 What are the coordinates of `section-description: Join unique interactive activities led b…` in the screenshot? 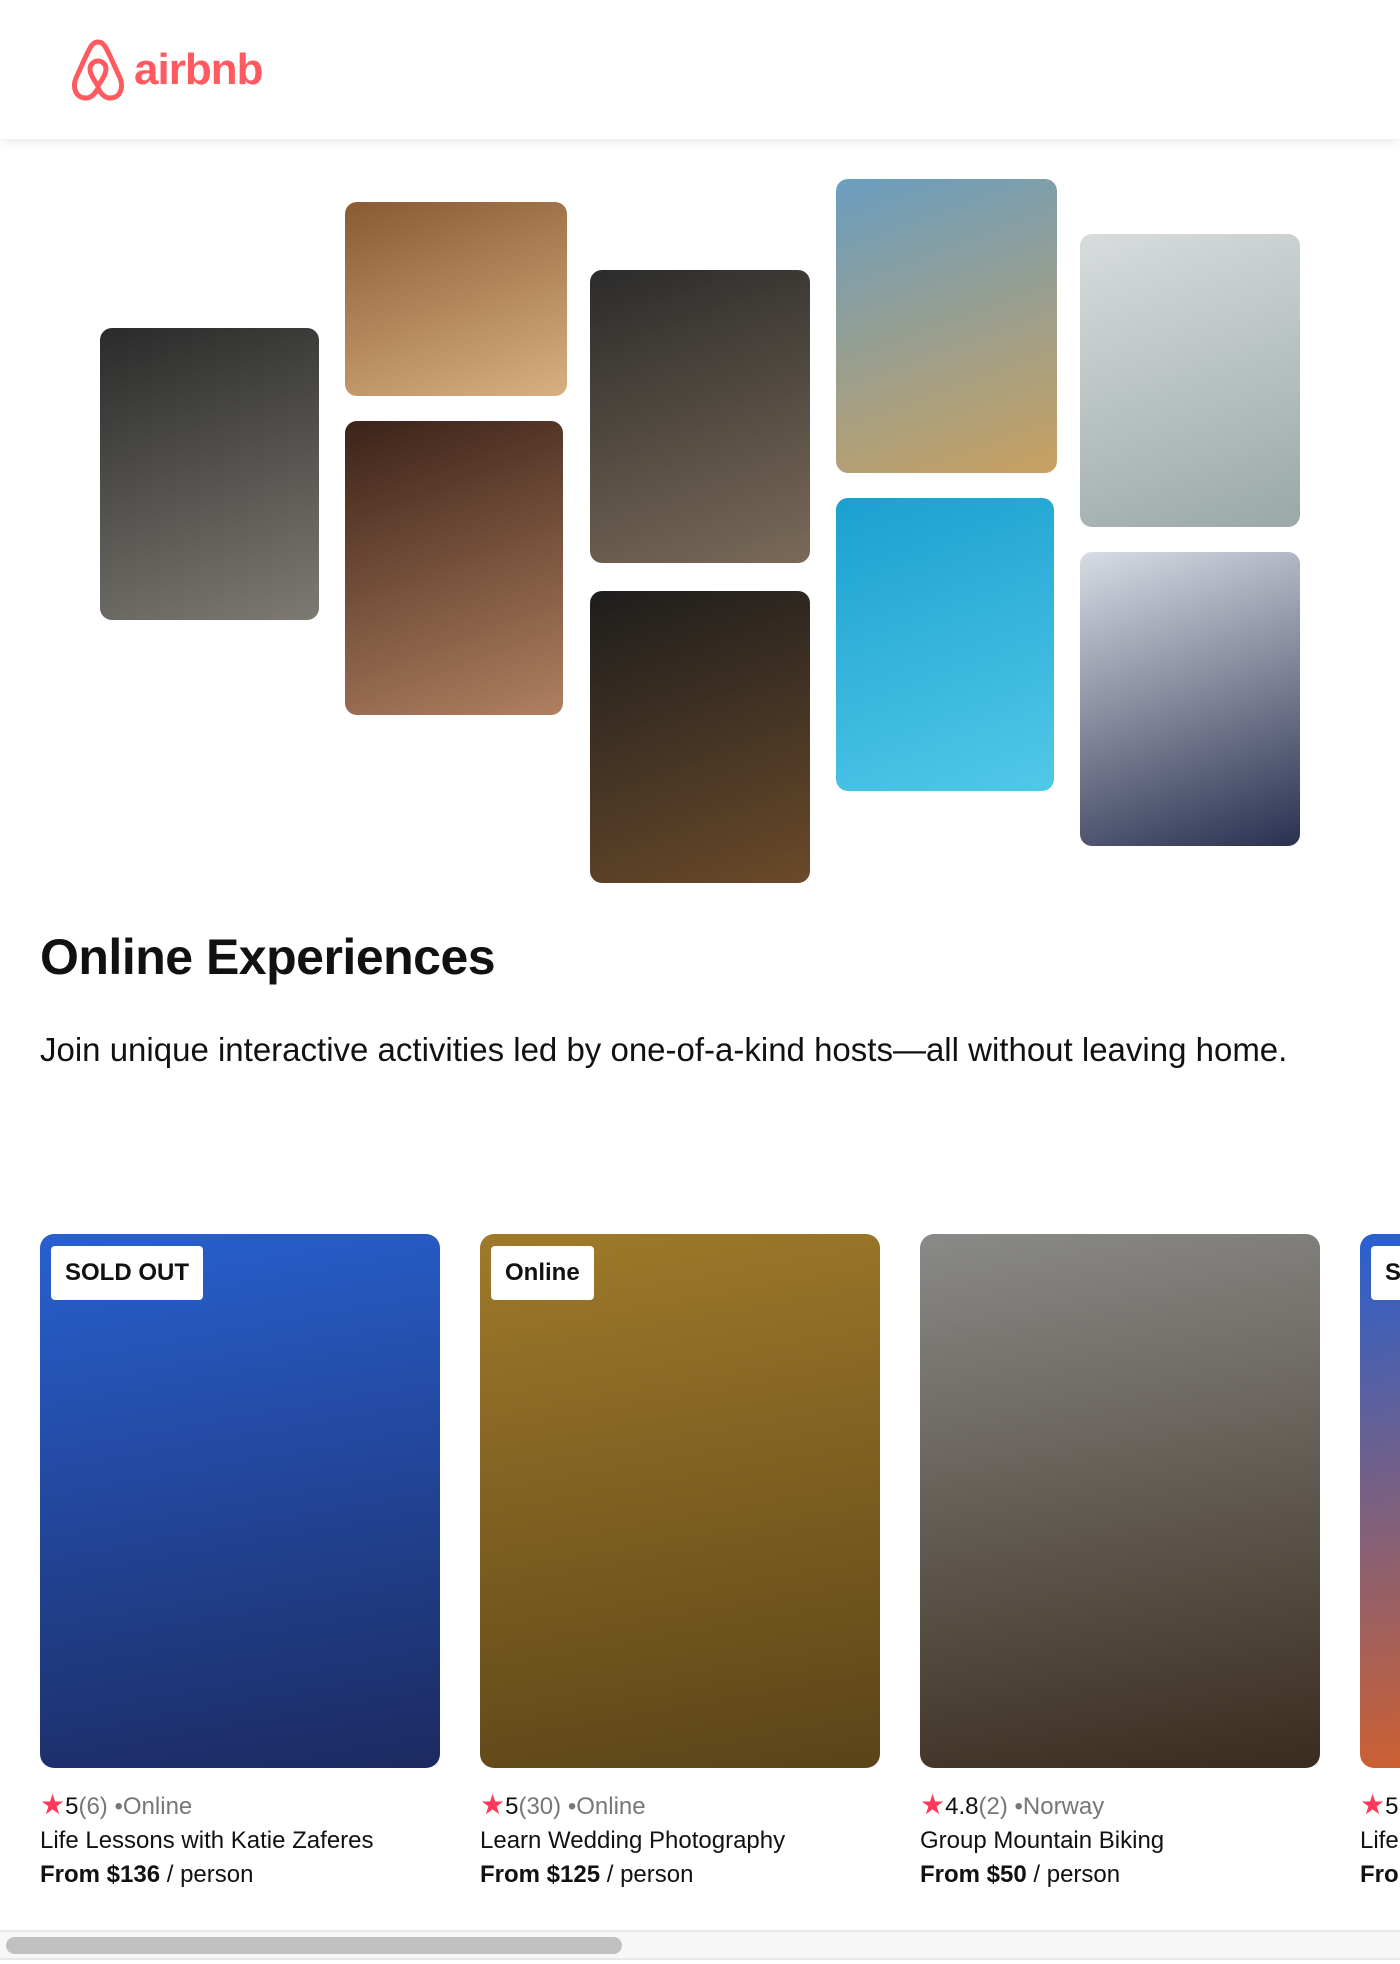 It's located at (664, 1049).